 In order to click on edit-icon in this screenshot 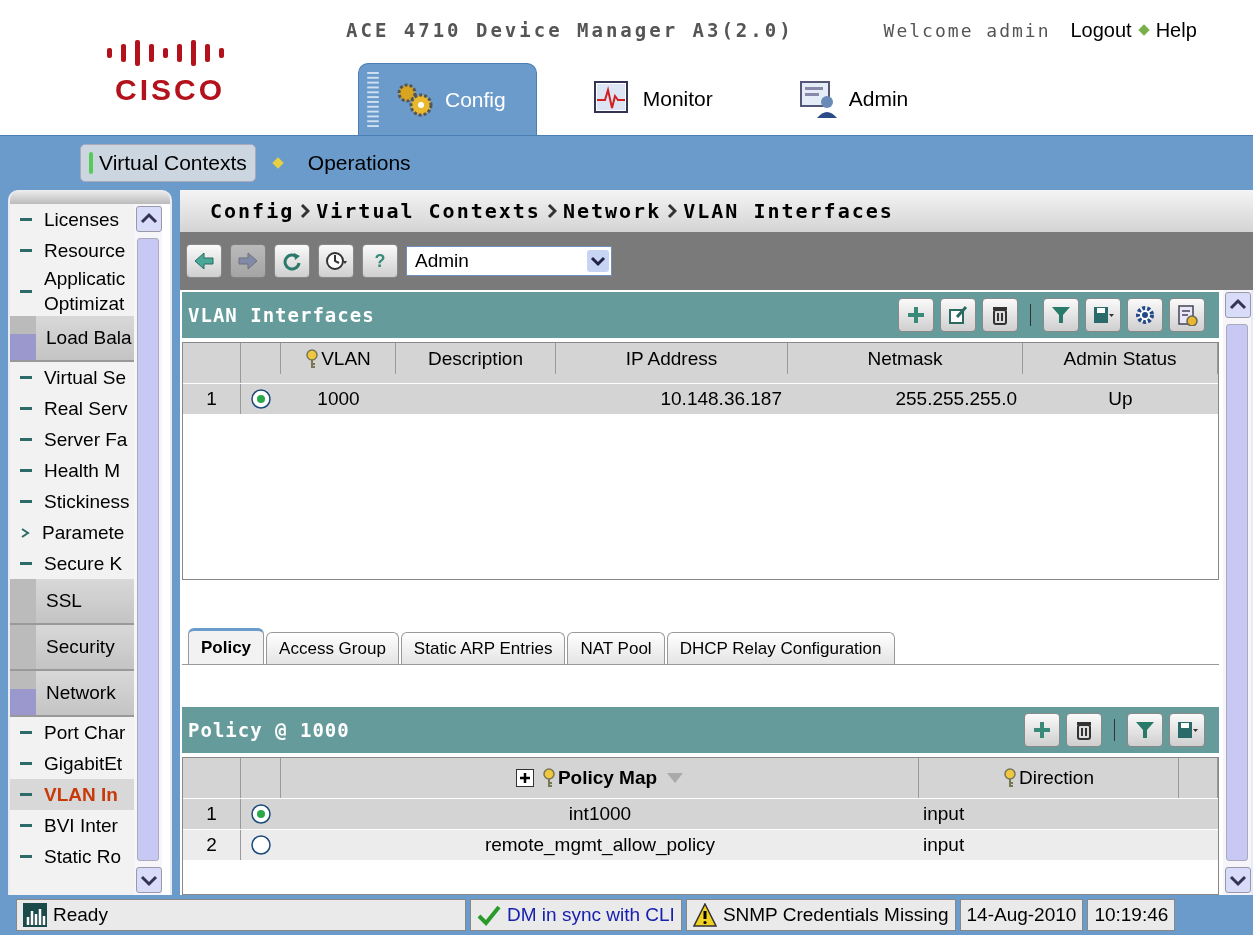, I will do `click(958, 315)`.